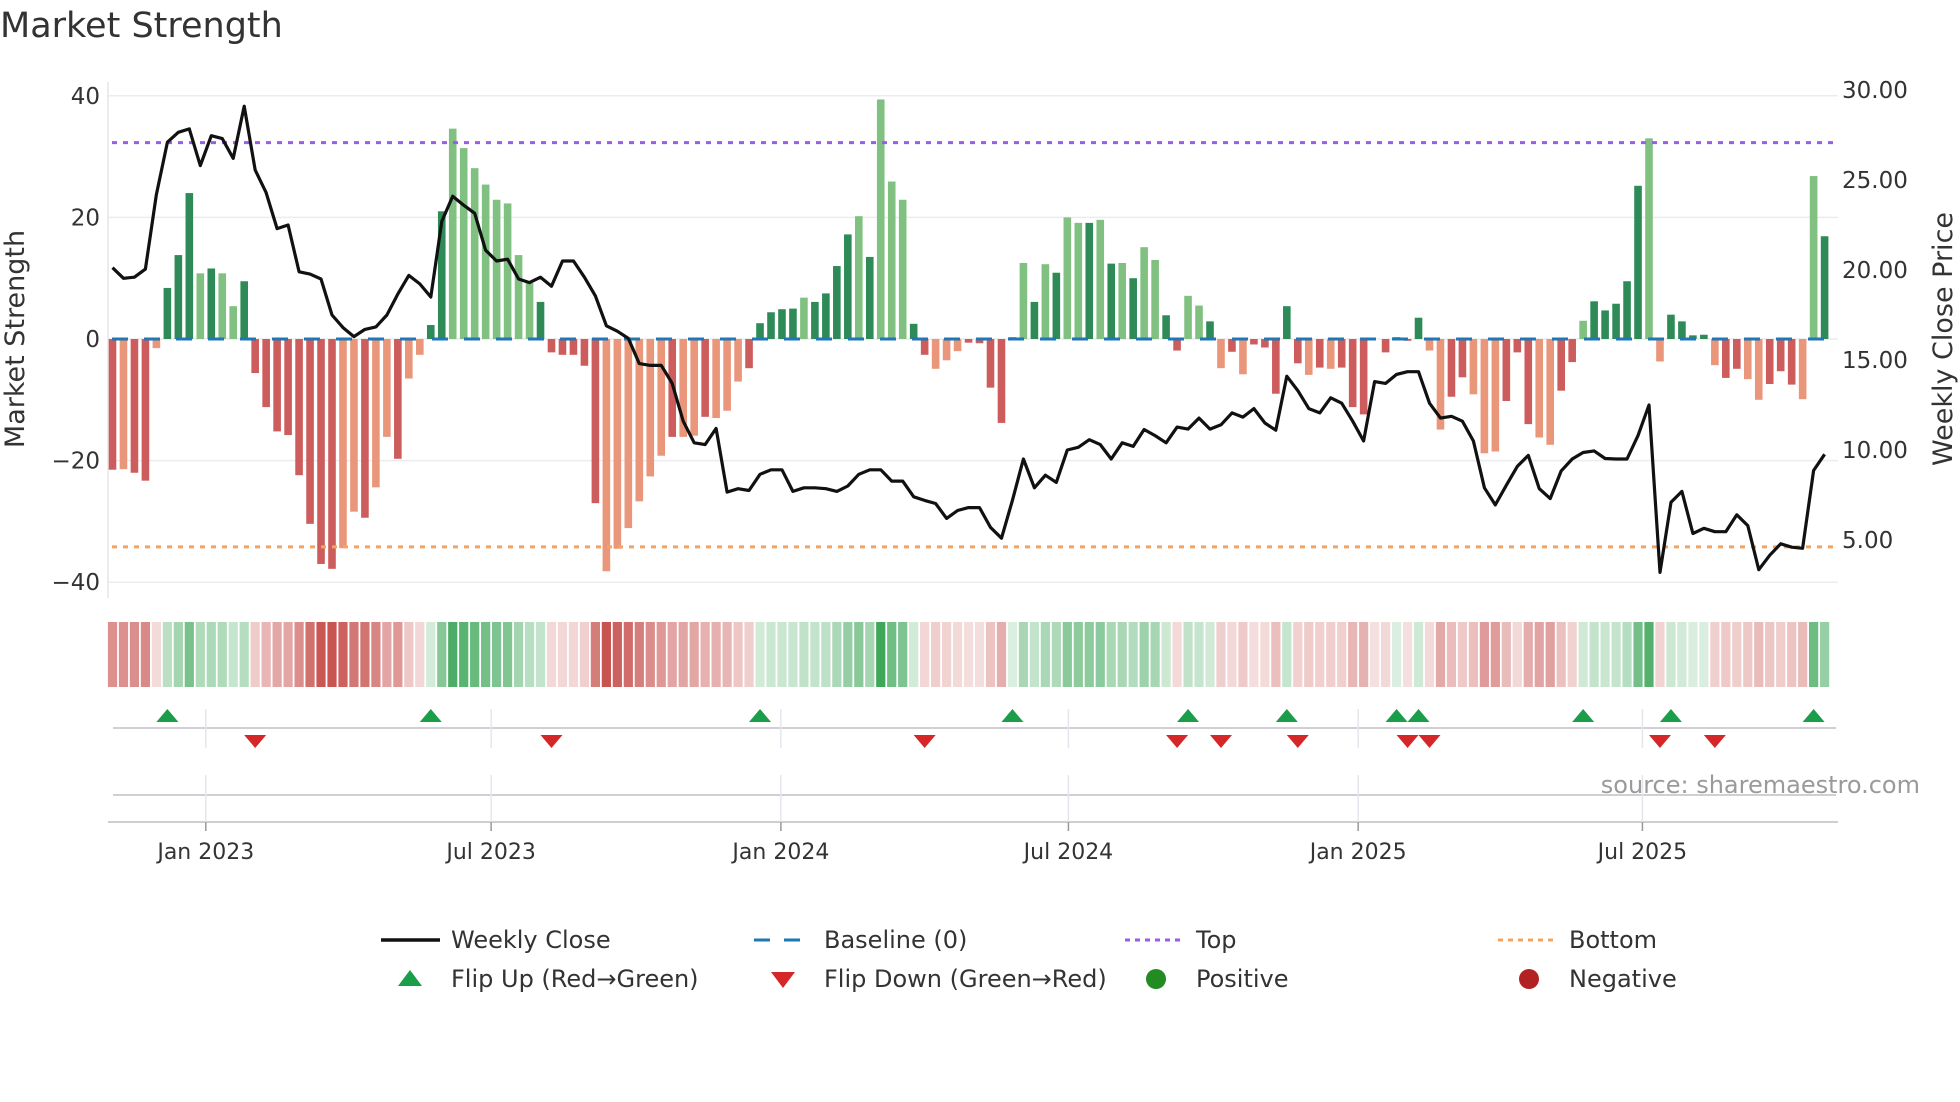  I want to click on y2-axis-label: Weekly Close Price, so click(1943, 339).